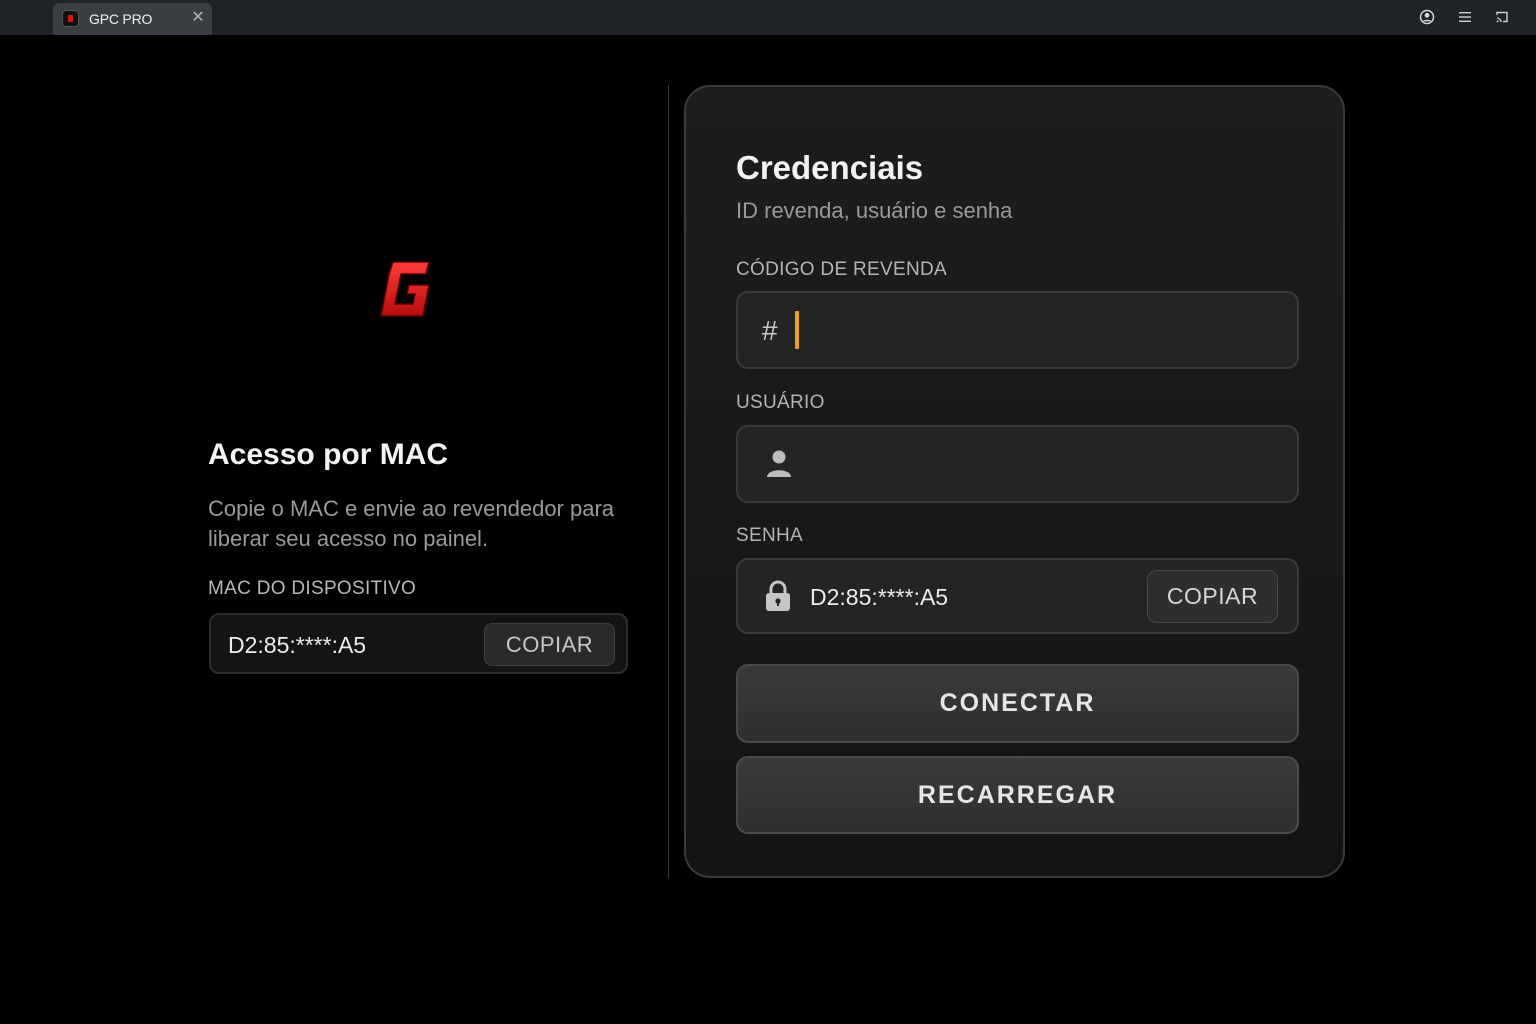  I want to click on codigo-revenda-input: #, so click(1017, 330).